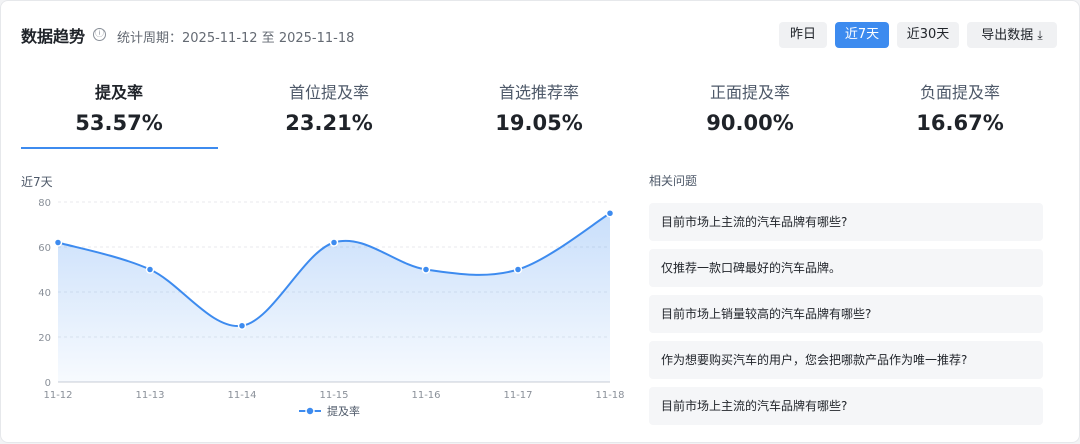  Describe the element at coordinates (673, 181) in the screenshot. I see `related-questions-title: 相关问题` at that location.